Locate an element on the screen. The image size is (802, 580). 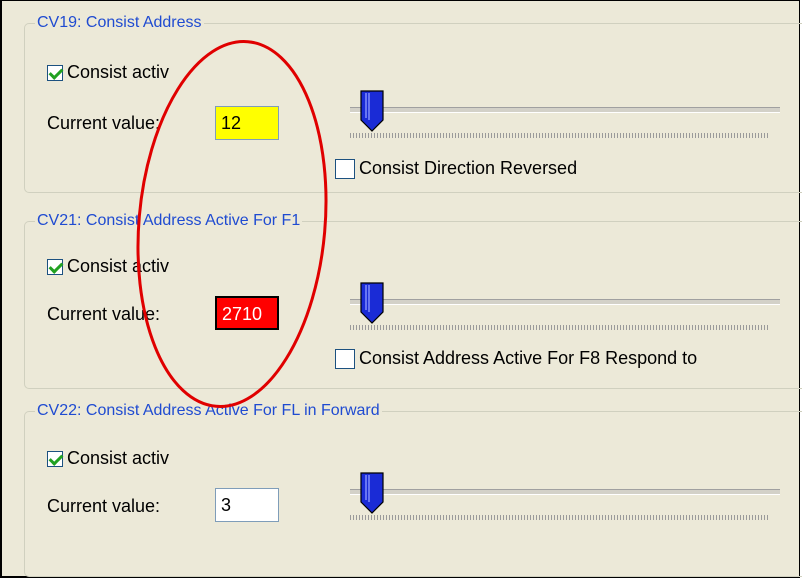
cv22-slider-track is located at coordinates (565, 492).